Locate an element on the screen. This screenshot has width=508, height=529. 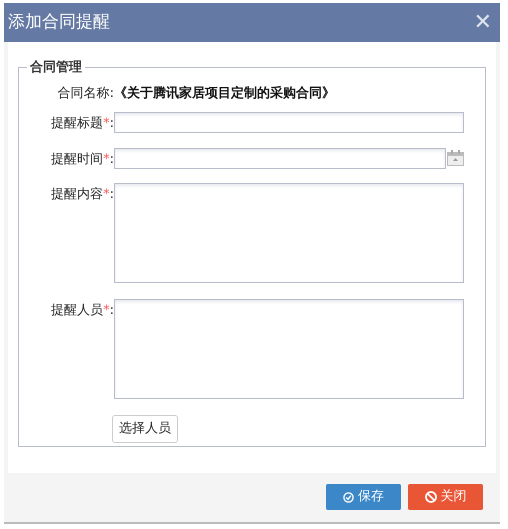
field-label: 合同名称 is located at coordinates (84, 93).